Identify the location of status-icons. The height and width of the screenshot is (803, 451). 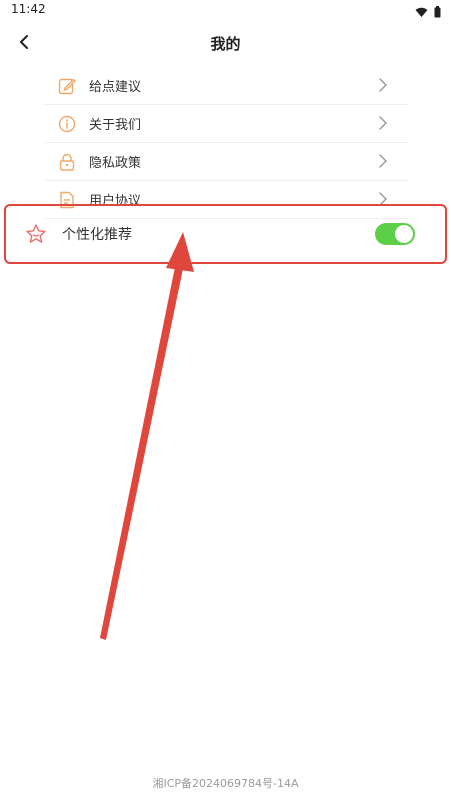
(428, 12).